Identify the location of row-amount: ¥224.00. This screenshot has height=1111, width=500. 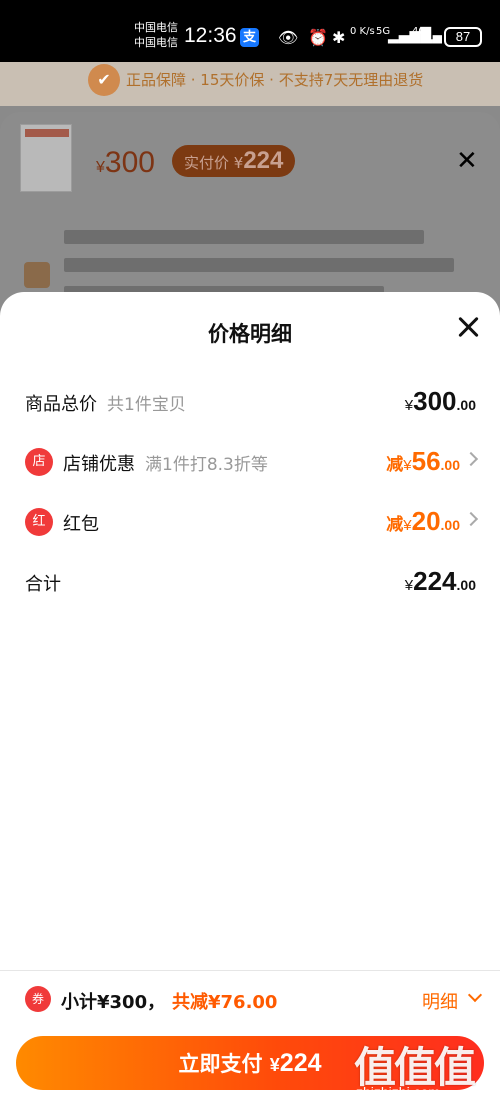
(440, 581).